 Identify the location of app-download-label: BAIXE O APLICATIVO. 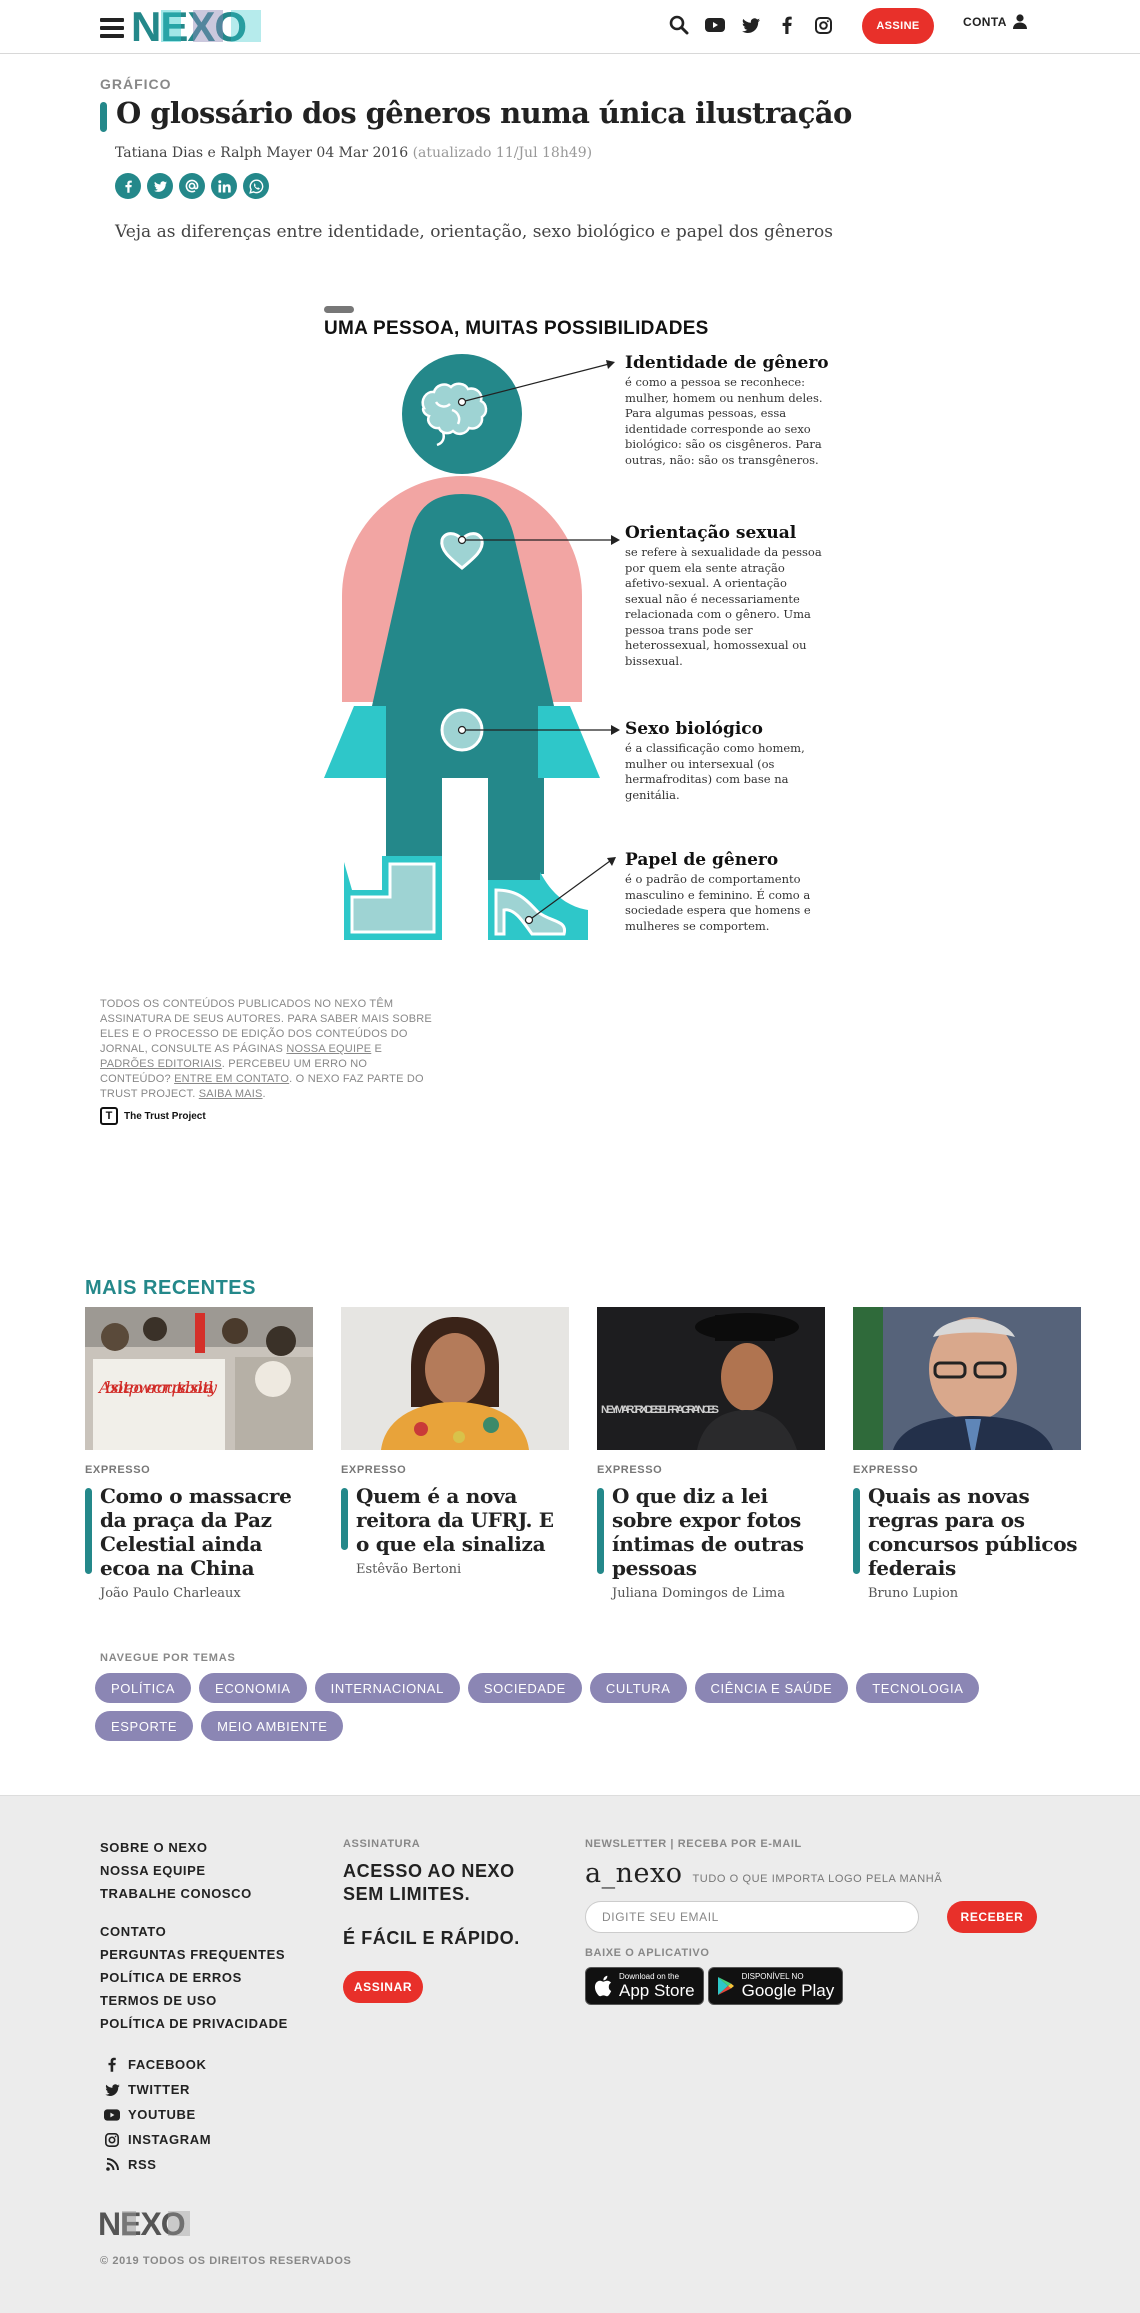
(647, 1953).